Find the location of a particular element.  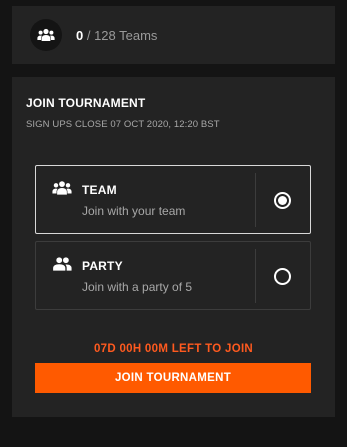

party-radio is located at coordinates (282, 276).